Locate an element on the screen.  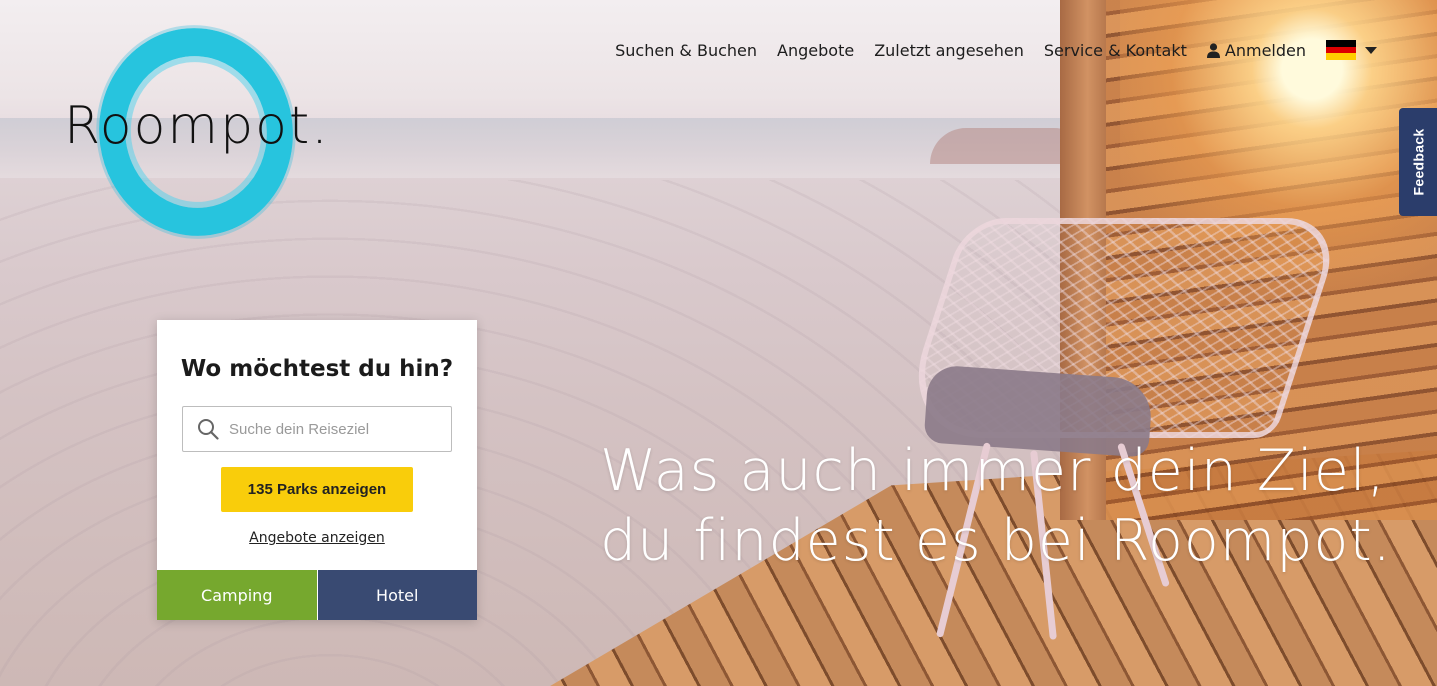
germany-flag-icon is located at coordinates (1341, 50).